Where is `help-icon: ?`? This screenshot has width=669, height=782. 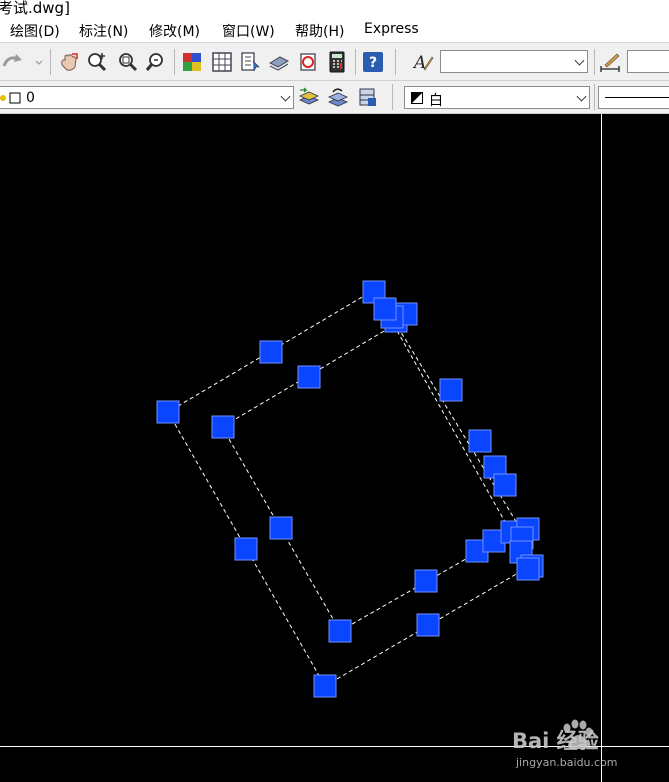 help-icon: ? is located at coordinates (373, 62).